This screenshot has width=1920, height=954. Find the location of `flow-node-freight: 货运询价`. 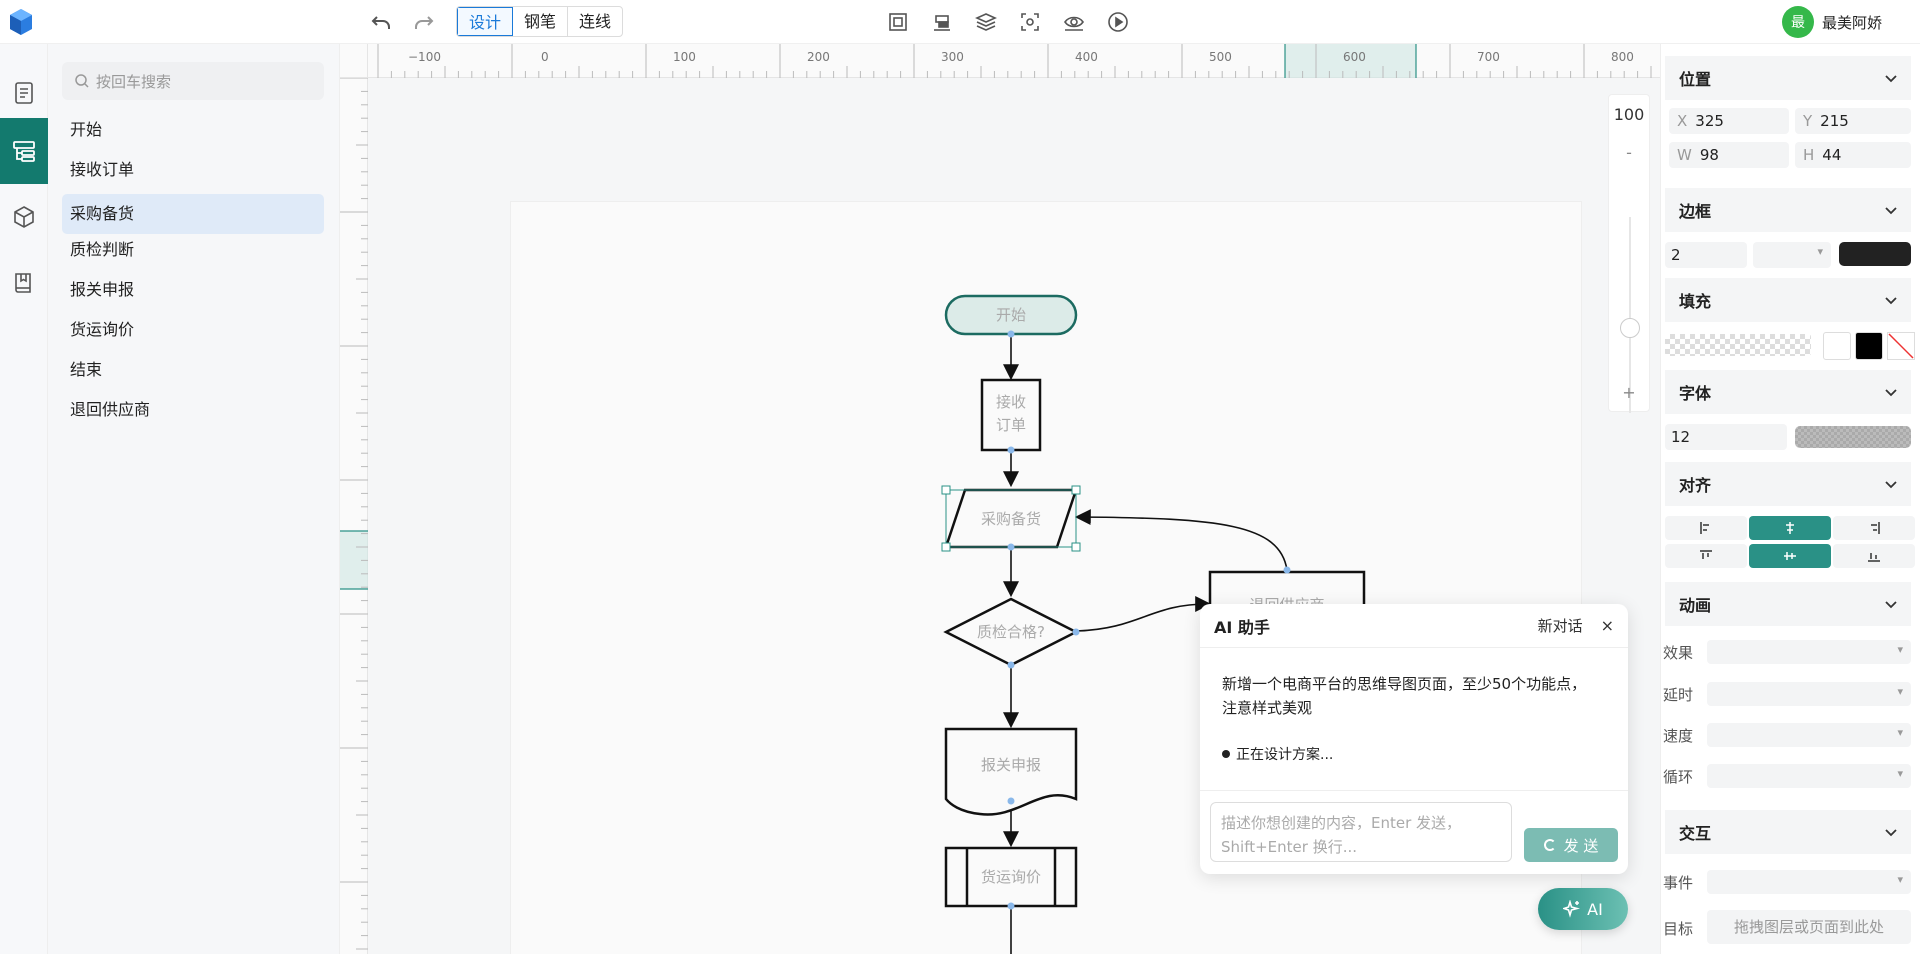

flow-node-freight: 货运询价 is located at coordinates (1011, 877).